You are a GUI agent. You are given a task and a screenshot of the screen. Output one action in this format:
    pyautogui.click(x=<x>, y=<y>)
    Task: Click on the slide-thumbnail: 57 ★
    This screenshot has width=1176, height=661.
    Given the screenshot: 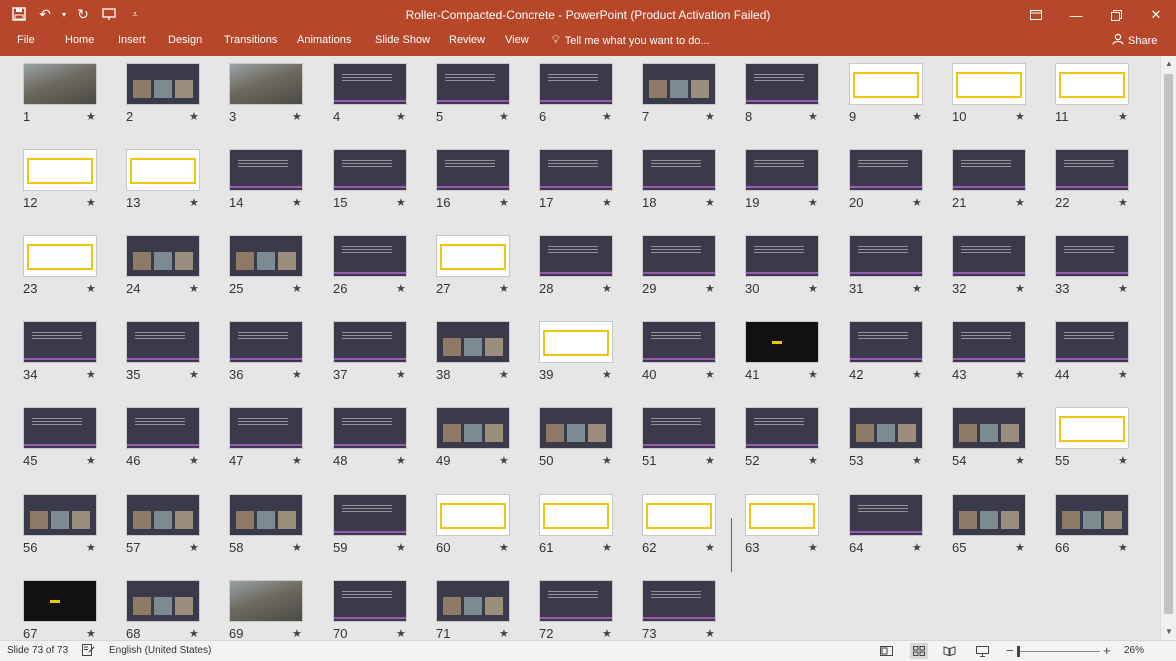 What is the action you would take?
    pyautogui.click(x=163, y=524)
    